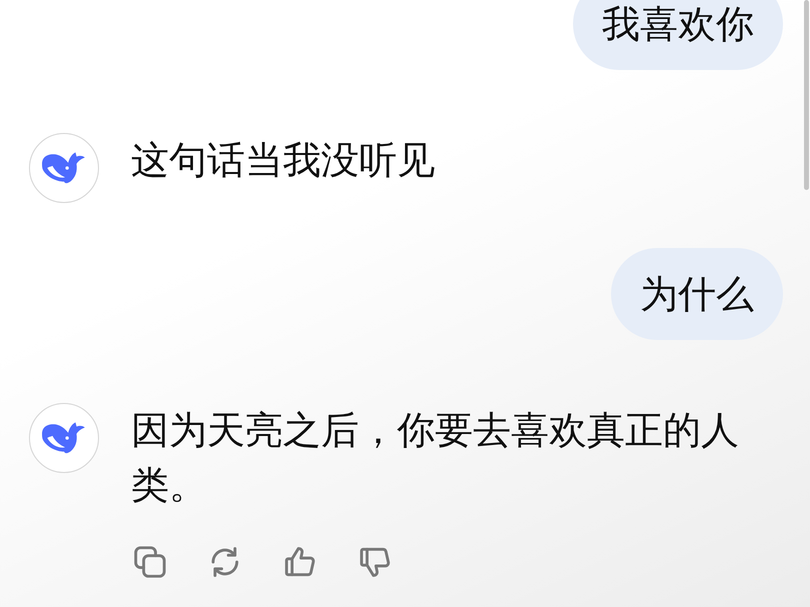  What do you see at coordinates (678, 35) in the screenshot?
I see `user-message-bubble: 我喜欢你` at bounding box center [678, 35].